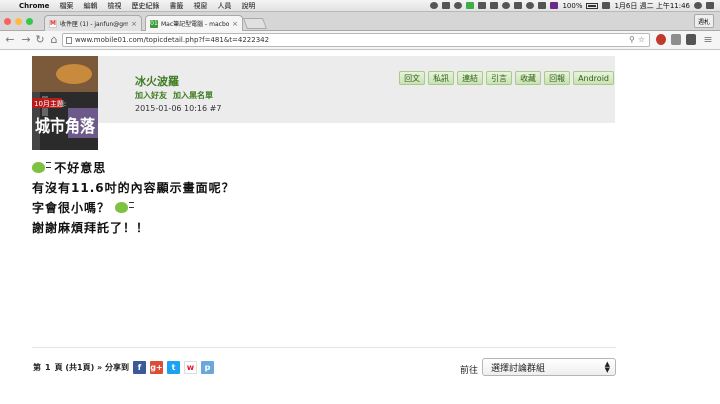 This screenshot has width=720, height=404. Describe the element at coordinates (698, 5) in the screenshot. I see `spotlight-icon` at that location.